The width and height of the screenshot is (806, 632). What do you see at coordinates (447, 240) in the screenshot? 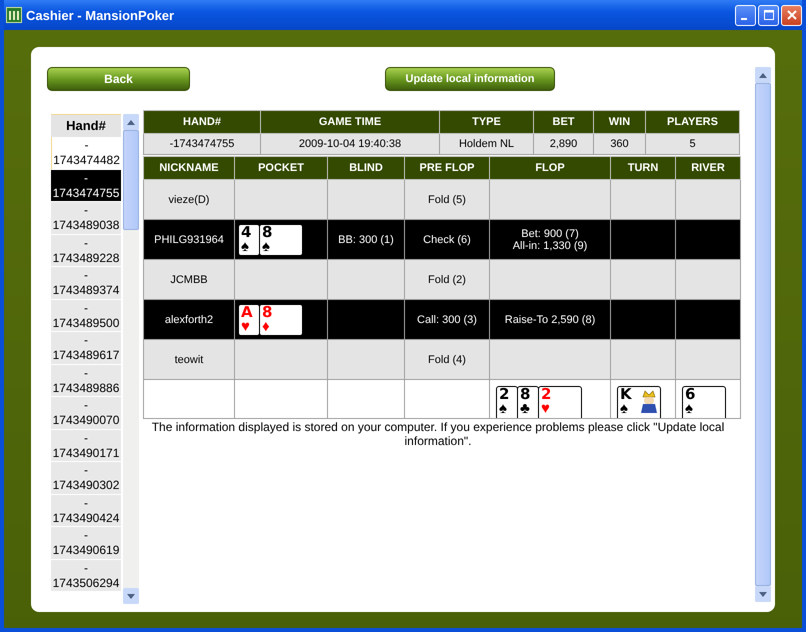
I see `pre-flop-action: Check (6)` at bounding box center [447, 240].